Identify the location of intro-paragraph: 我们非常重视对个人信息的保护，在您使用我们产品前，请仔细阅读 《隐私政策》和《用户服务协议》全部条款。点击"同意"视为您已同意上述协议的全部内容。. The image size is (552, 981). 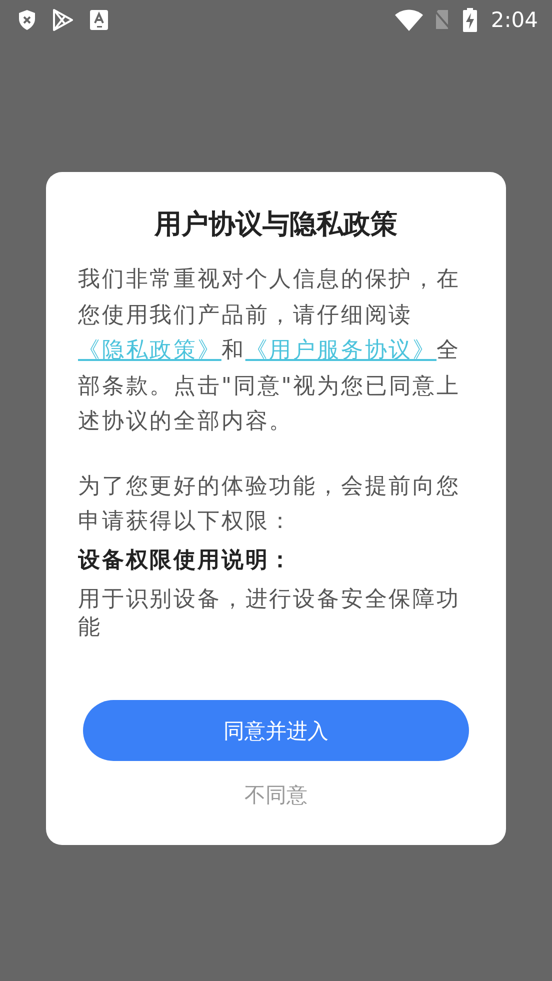
(270, 351).